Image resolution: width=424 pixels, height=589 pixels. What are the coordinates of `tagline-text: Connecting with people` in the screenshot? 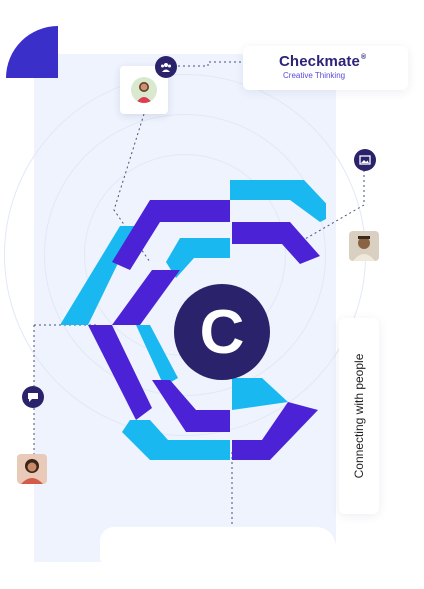 It's located at (359, 416).